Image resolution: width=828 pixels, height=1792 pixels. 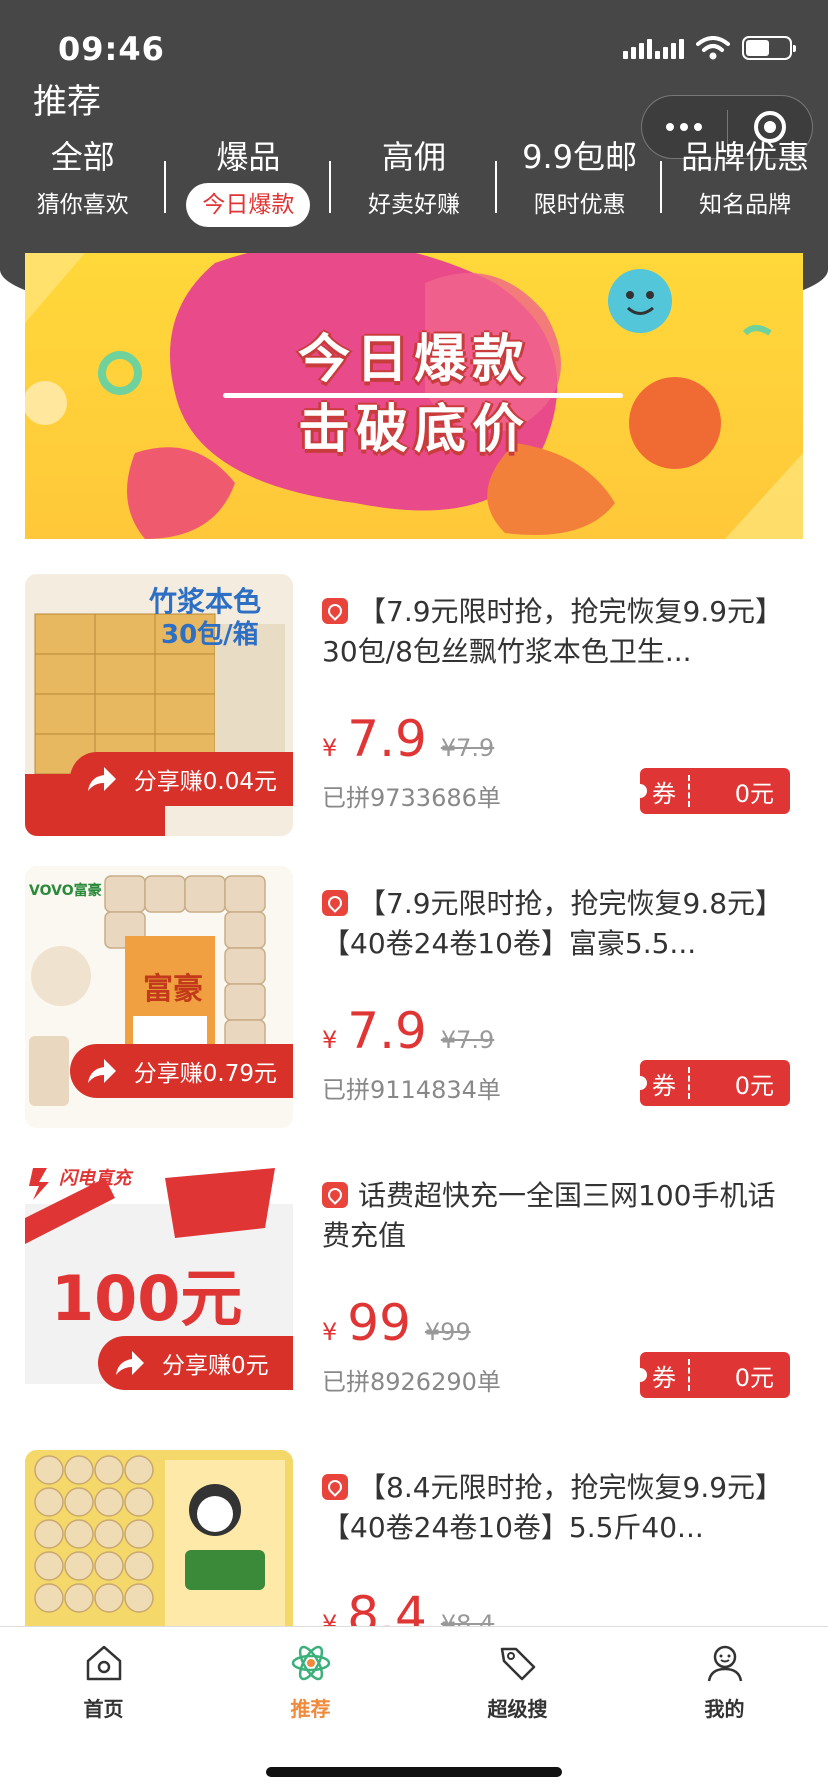 I want to click on price-row: ¥ 8.4 ¥8.4, so click(x=408, y=1606).